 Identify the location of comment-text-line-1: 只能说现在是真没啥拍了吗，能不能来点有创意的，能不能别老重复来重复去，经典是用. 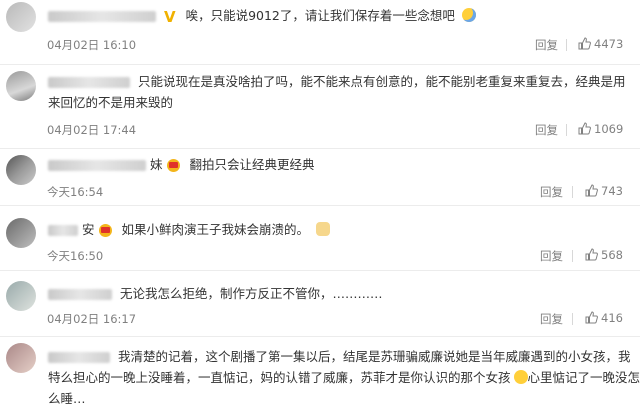
(381, 81).